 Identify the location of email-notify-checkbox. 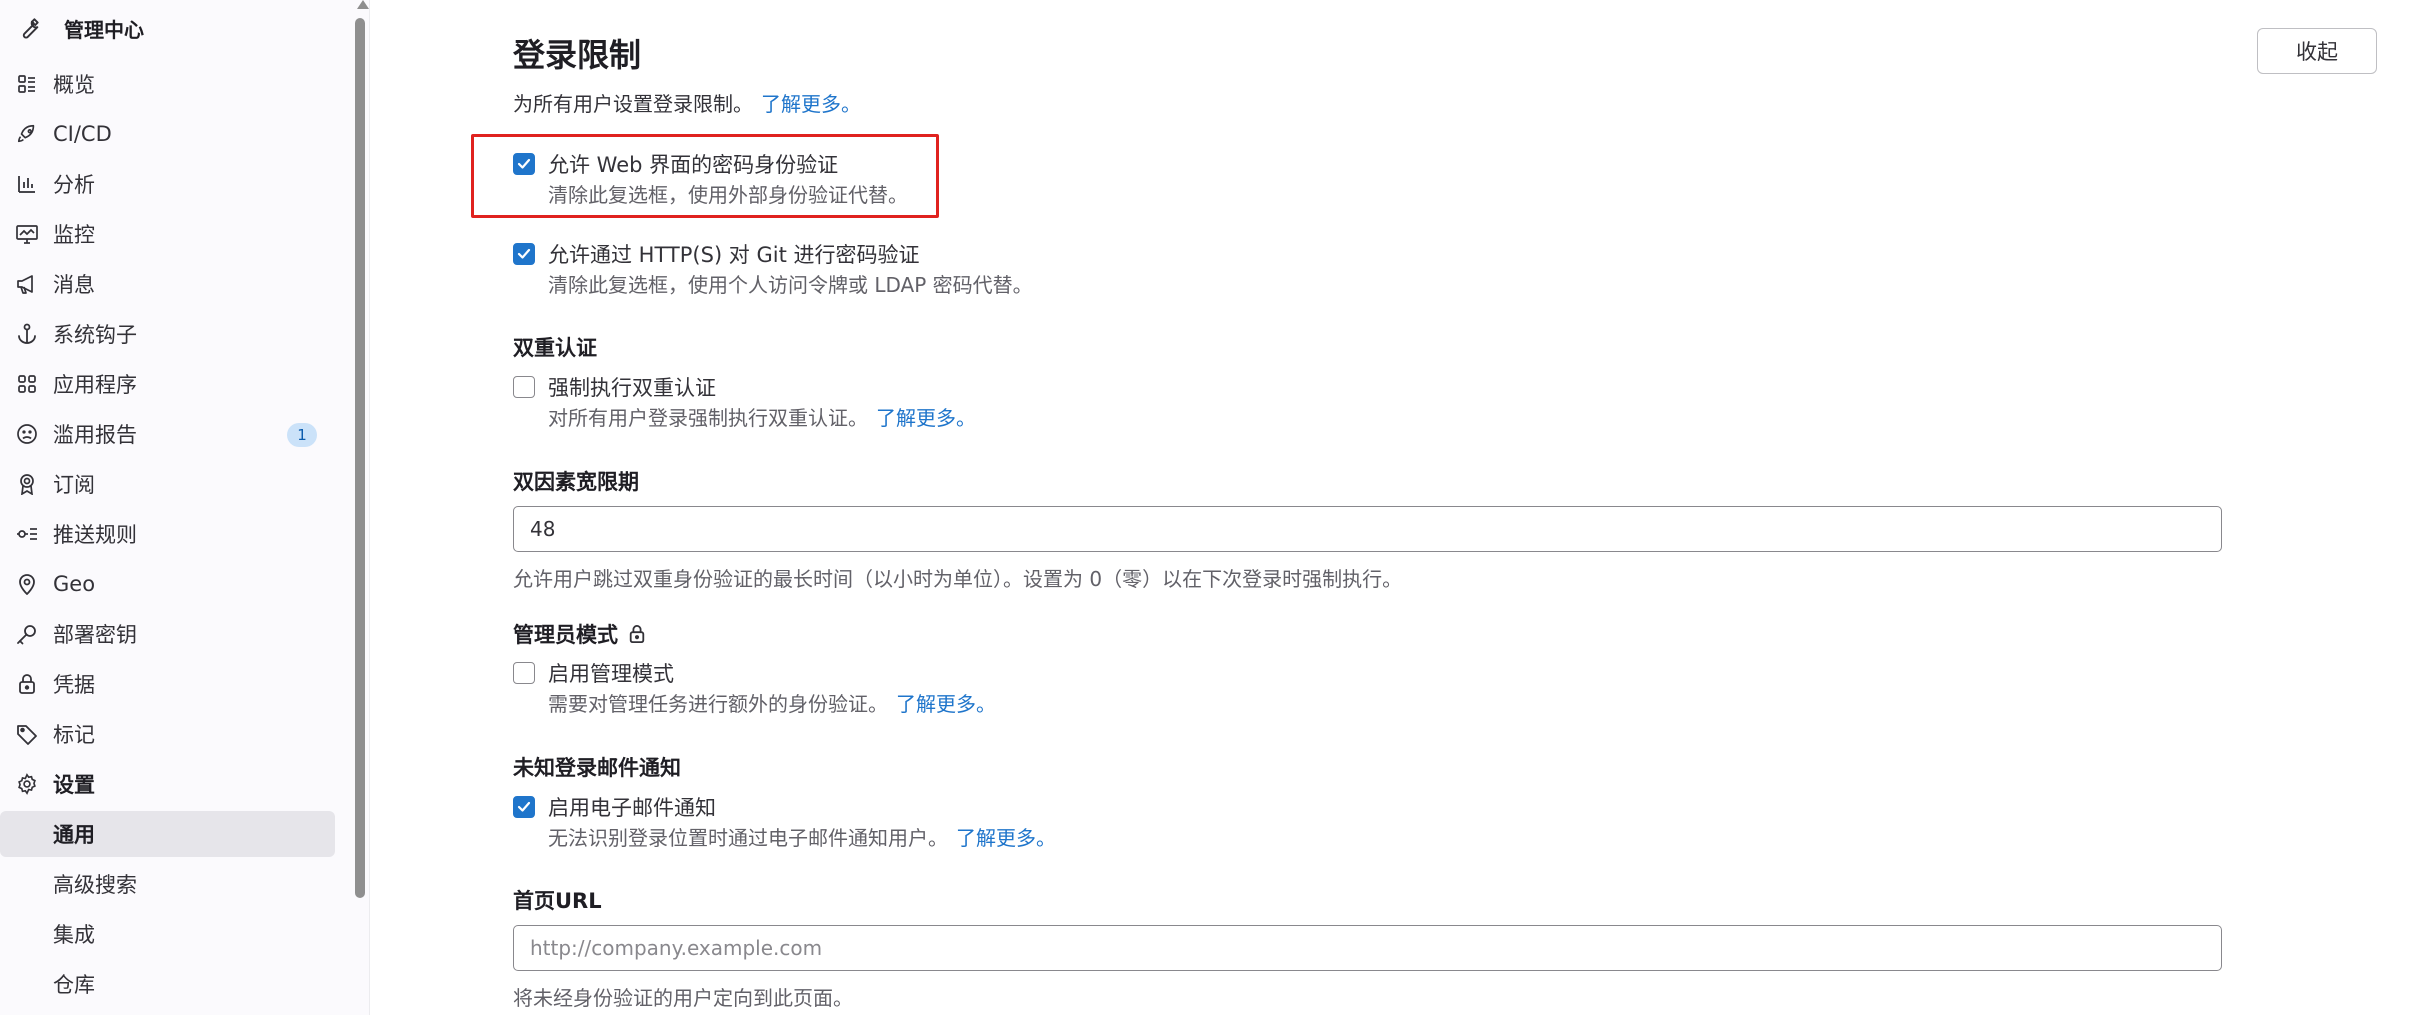
(524, 807).